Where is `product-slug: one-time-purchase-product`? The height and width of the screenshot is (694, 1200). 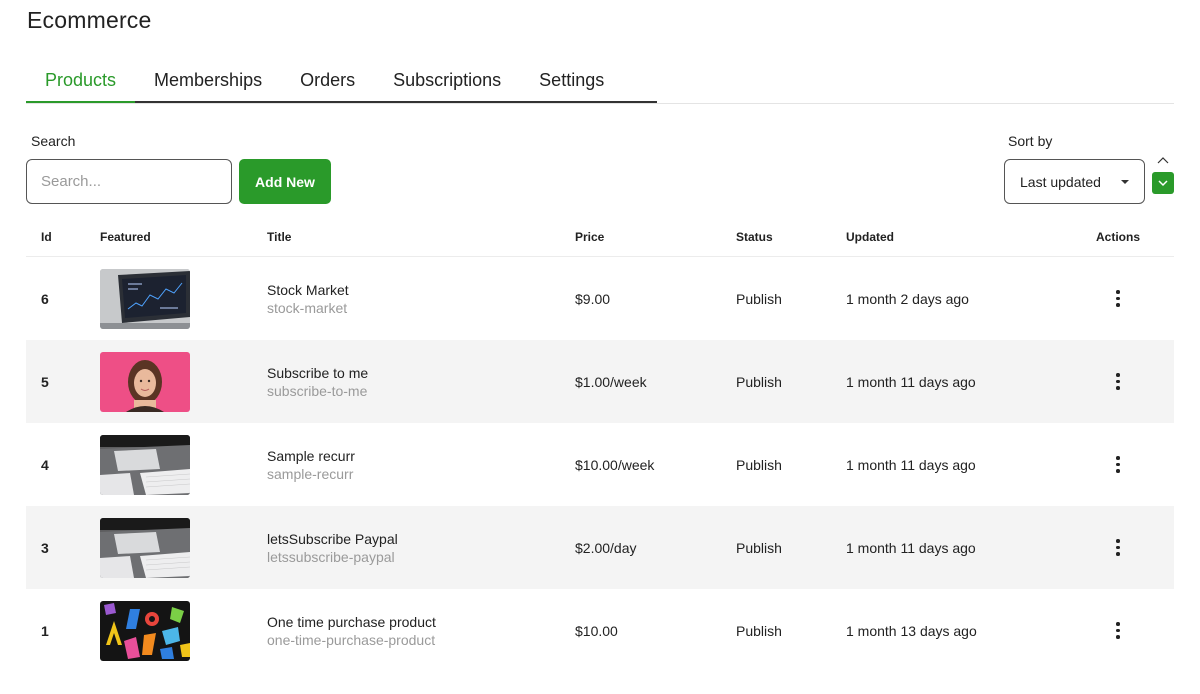 product-slug: one-time-purchase-product is located at coordinates (351, 639).